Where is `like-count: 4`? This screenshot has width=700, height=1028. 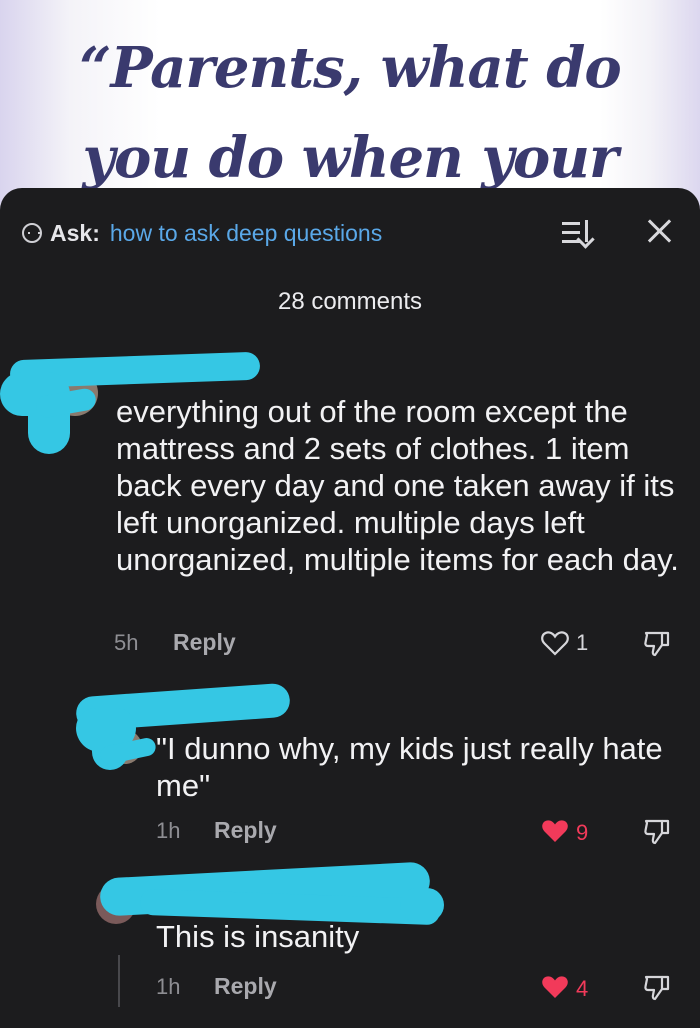
like-count: 4 is located at coordinates (582, 988).